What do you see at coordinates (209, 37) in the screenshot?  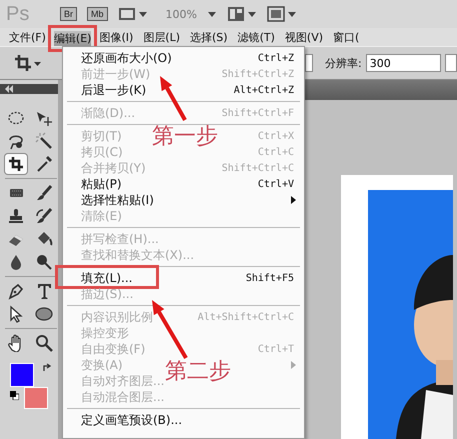 I see `menu-bar-item: 选择(S)` at bounding box center [209, 37].